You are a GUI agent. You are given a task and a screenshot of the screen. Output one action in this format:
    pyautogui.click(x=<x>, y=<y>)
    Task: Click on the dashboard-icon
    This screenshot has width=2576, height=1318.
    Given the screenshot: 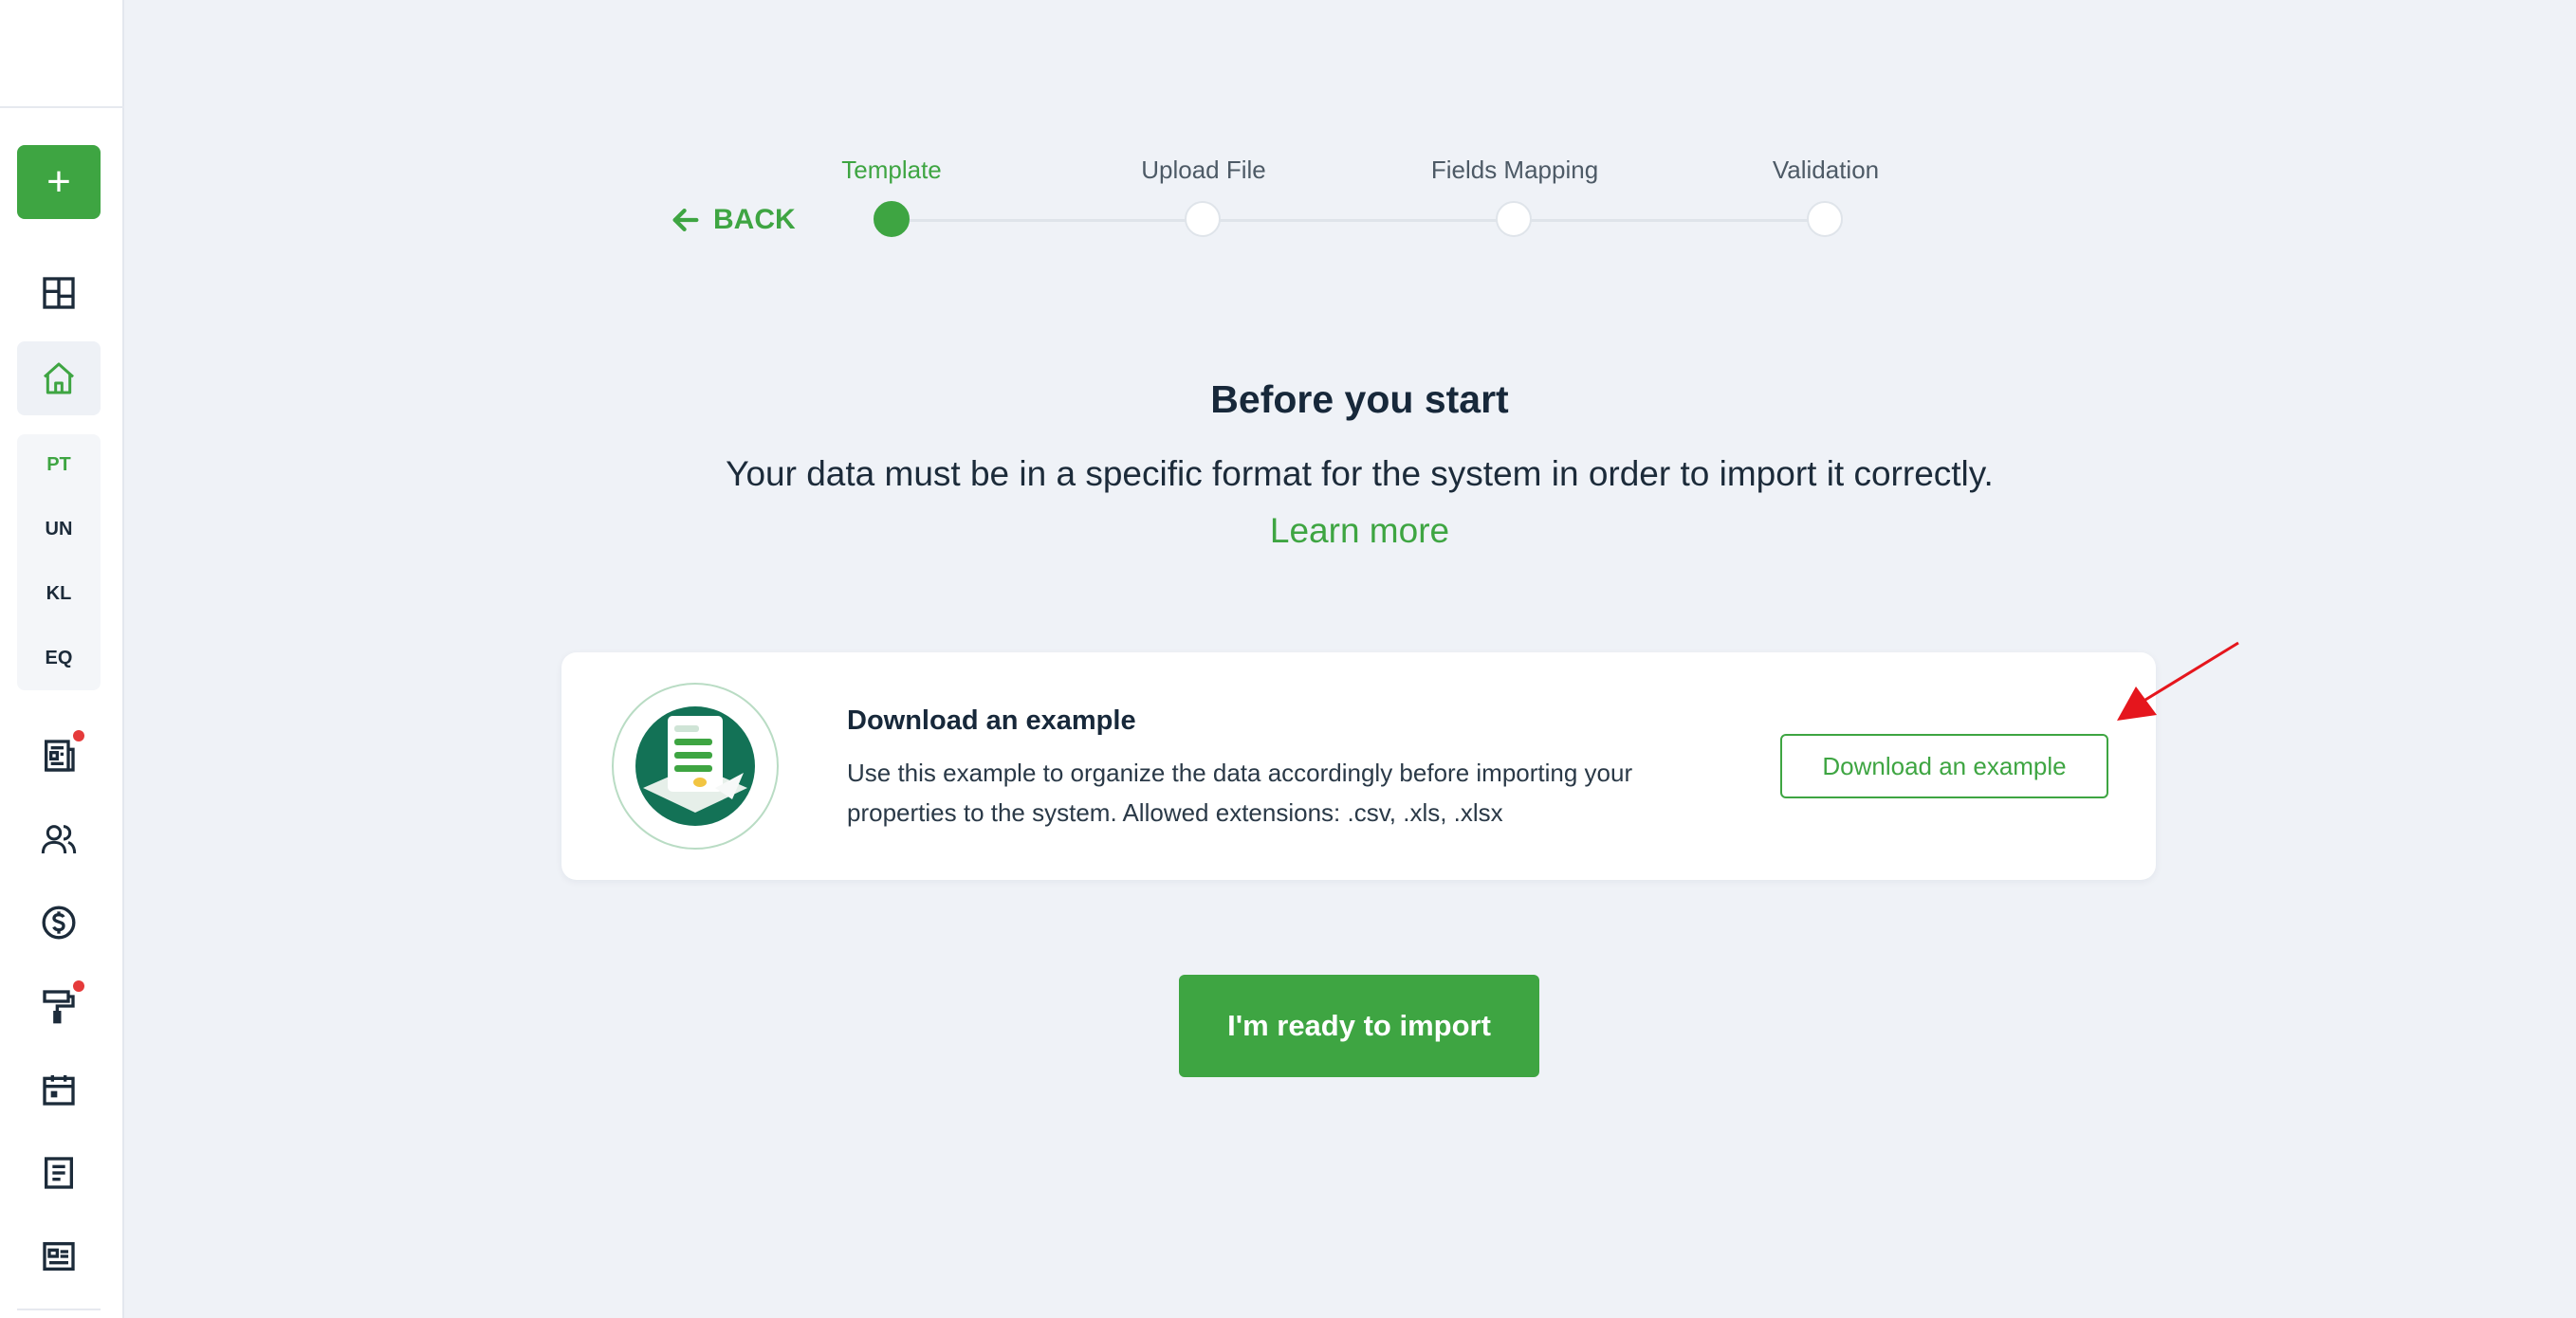 What is the action you would take?
    pyautogui.click(x=58, y=293)
    